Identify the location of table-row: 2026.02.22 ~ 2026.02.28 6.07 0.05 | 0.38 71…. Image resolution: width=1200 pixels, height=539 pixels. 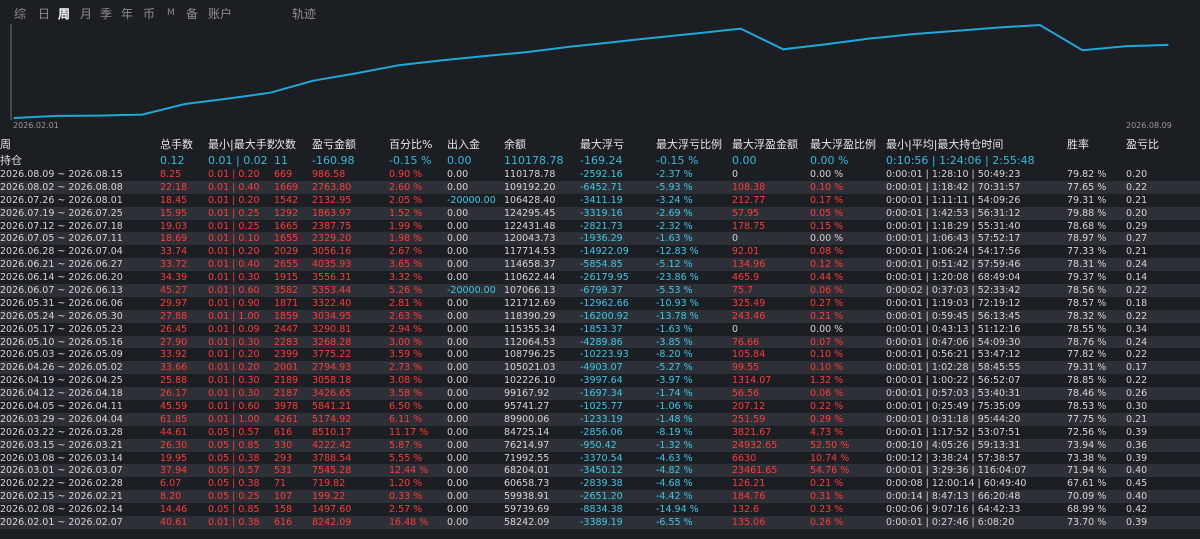
(600, 483).